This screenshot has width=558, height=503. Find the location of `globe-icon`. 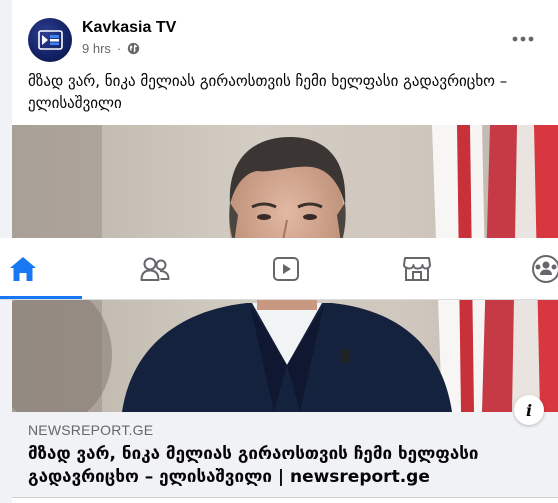

globe-icon is located at coordinates (133, 48).